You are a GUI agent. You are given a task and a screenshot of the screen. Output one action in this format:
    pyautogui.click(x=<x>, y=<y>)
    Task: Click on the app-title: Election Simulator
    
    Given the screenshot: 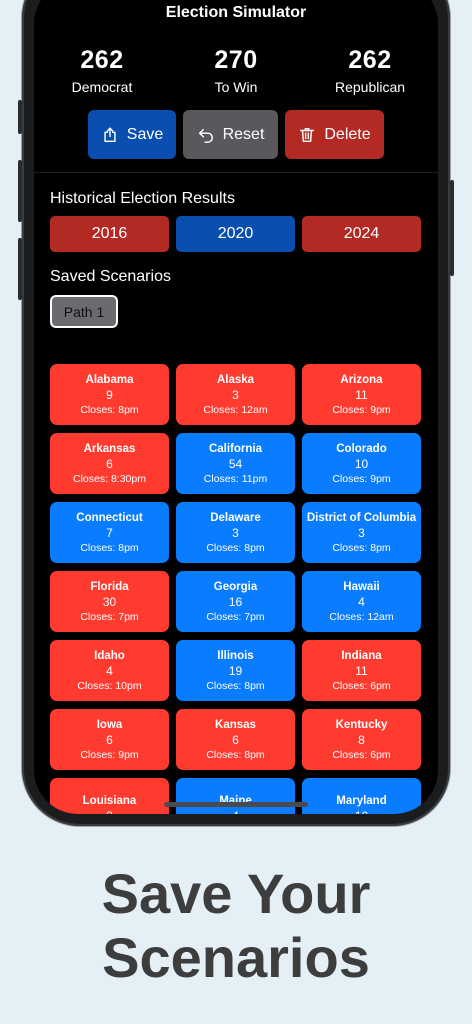 What is the action you would take?
    pyautogui.click(x=236, y=12)
    